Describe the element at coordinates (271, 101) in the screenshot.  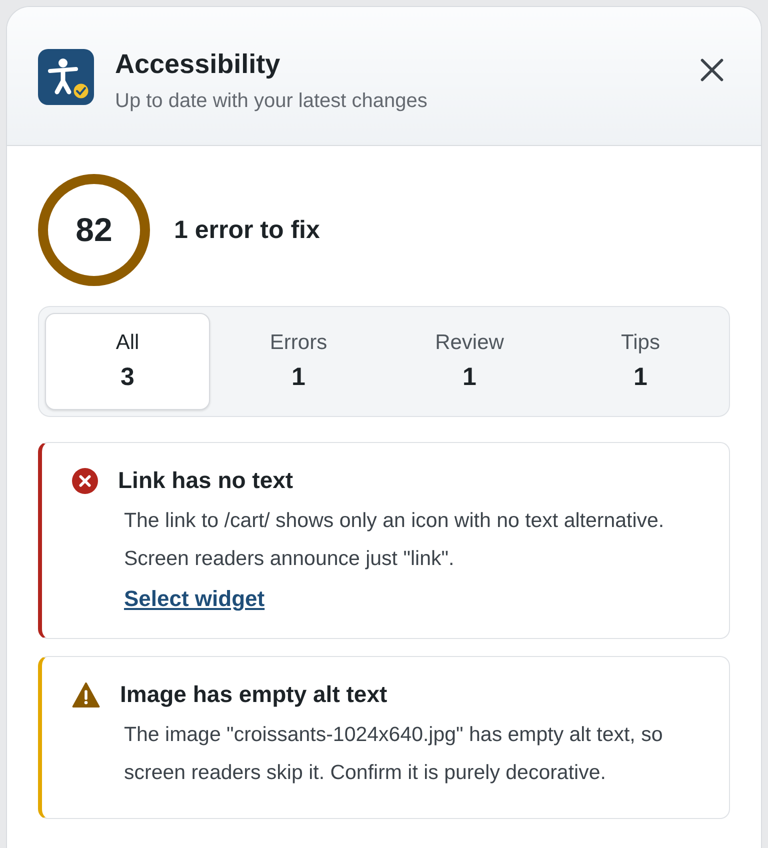
I see `panel-subtitle: Up to date with your latest changes` at that location.